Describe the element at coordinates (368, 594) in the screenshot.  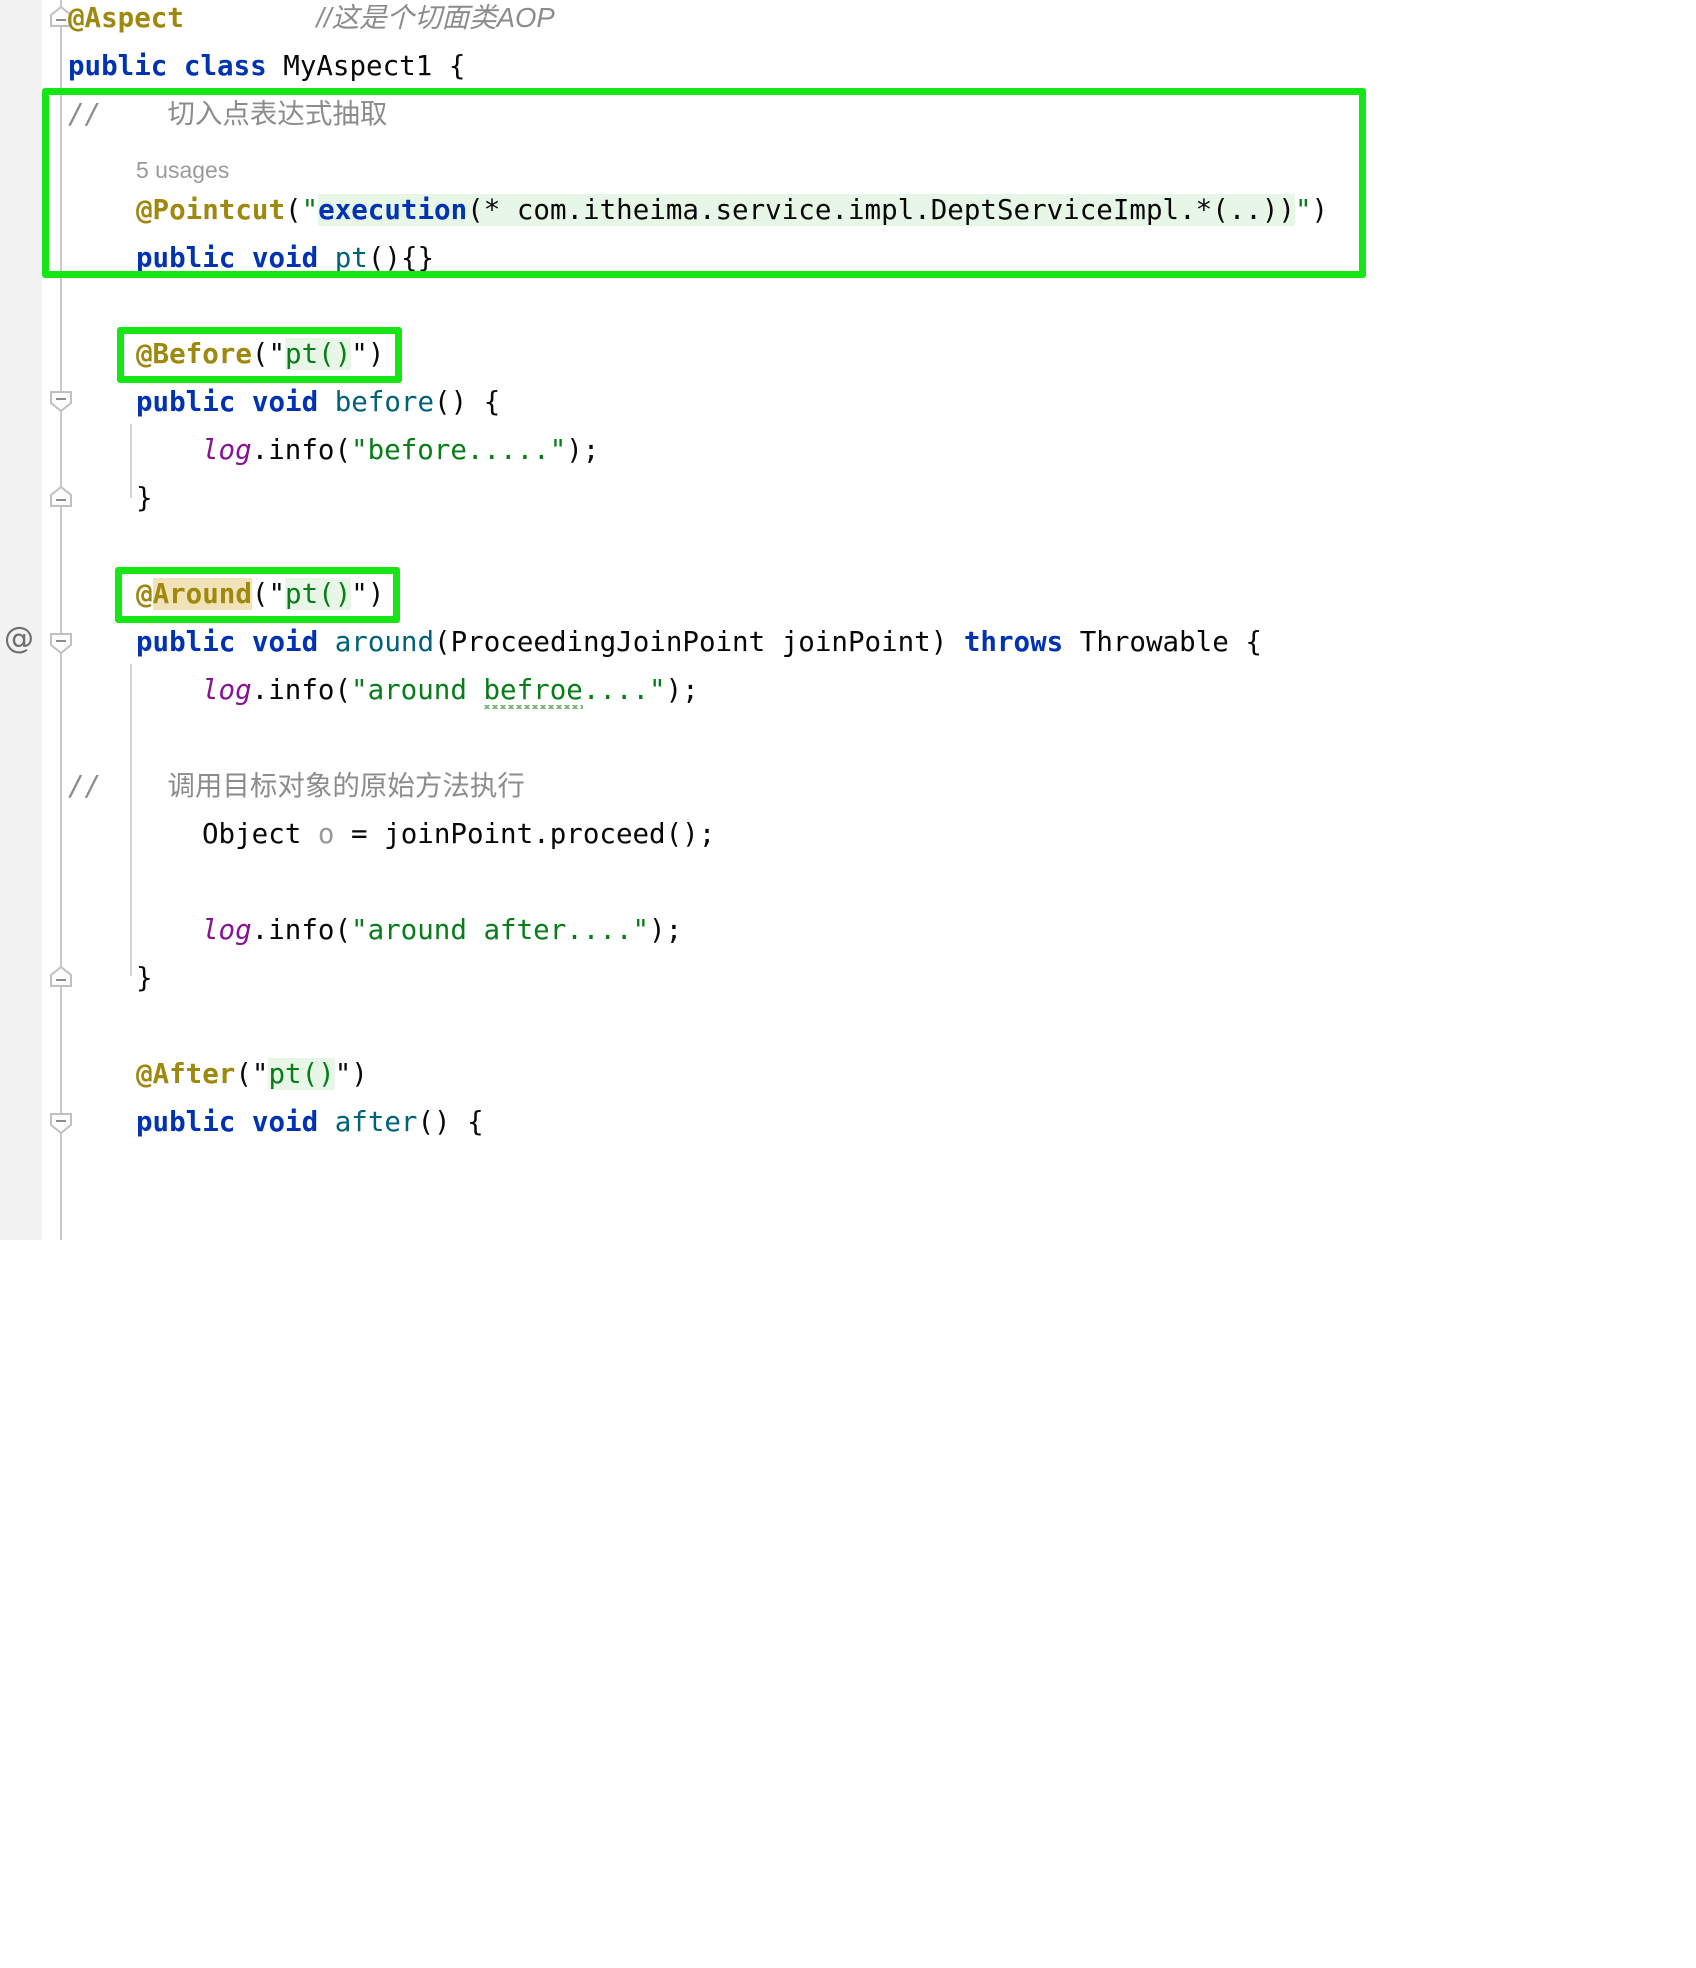
I see `around-close: ")` at that location.